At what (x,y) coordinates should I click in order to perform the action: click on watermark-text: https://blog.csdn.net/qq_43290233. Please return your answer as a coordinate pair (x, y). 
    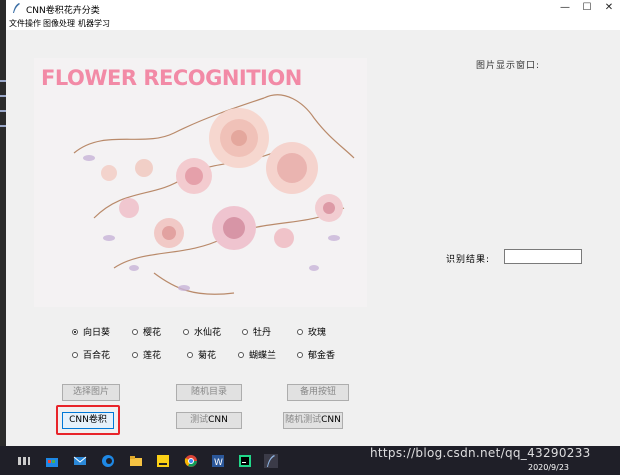
    Looking at the image, I should click on (480, 453).